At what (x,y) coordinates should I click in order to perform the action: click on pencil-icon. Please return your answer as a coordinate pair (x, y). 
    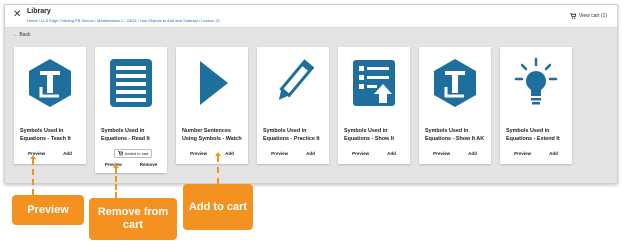
    Looking at the image, I should click on (296, 79).